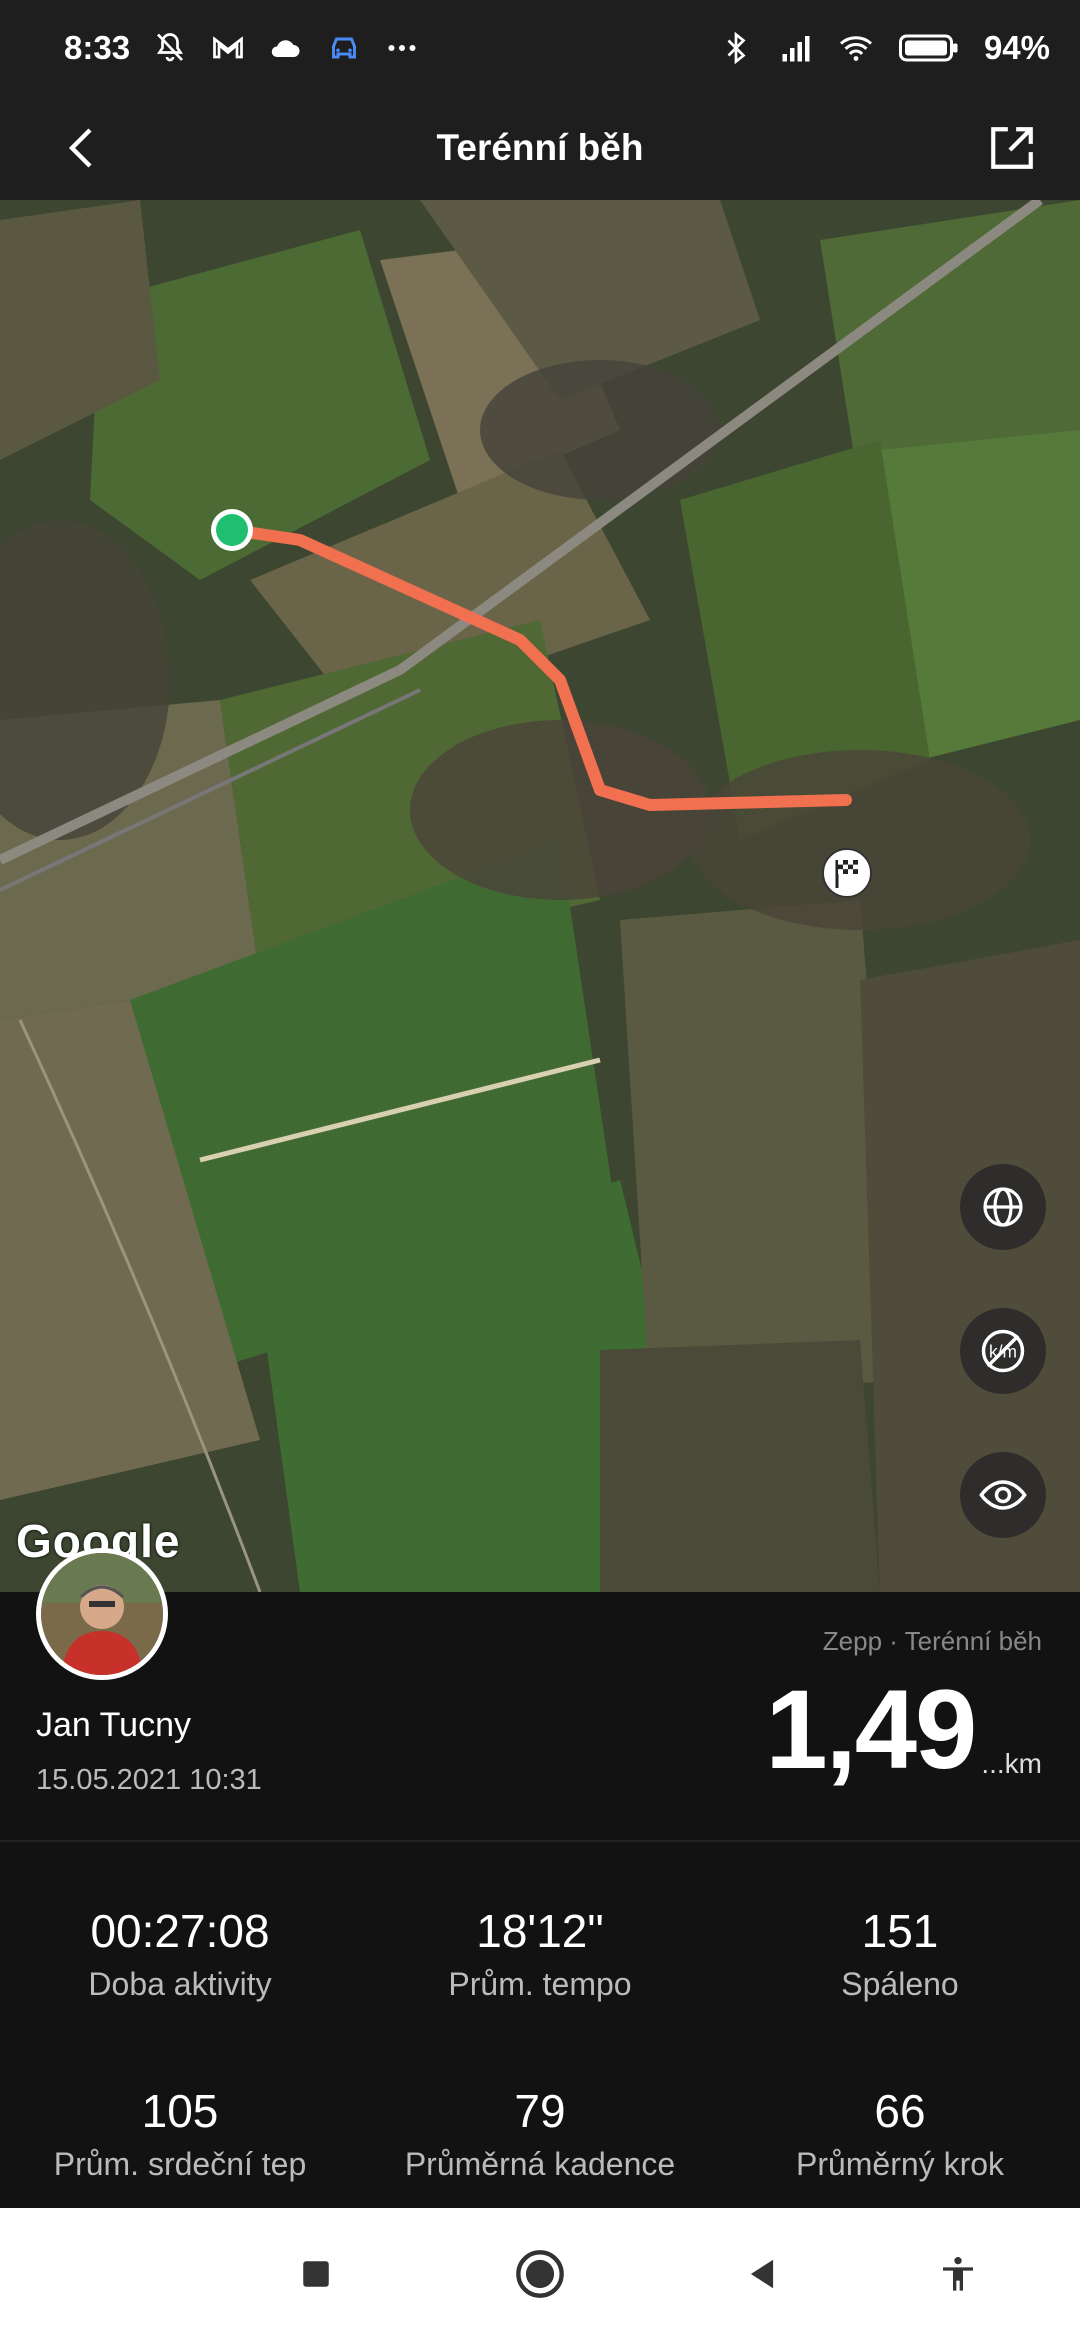 This screenshot has height=2340, width=1080. I want to click on back-arrow-icon, so click(80, 148).